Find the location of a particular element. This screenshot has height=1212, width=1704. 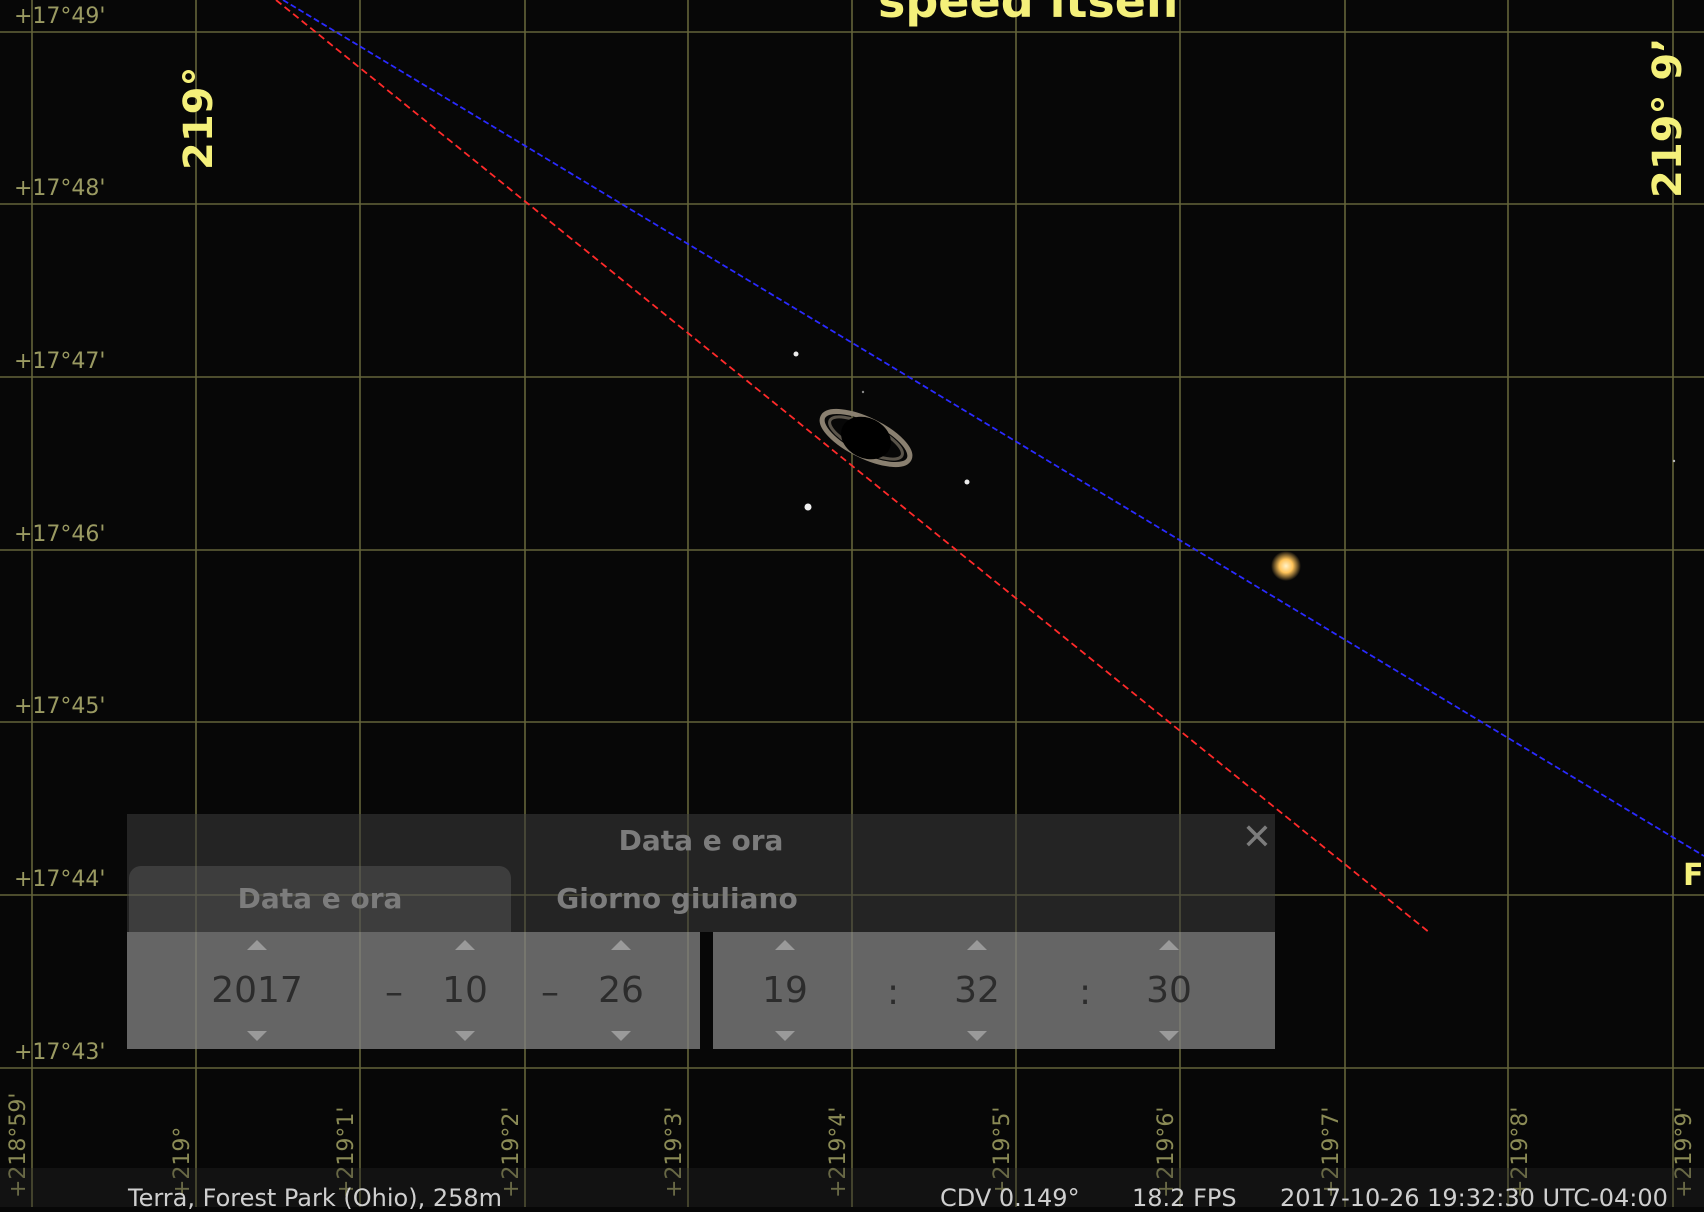

month-spinbox: 10 is located at coordinates (465, 990).